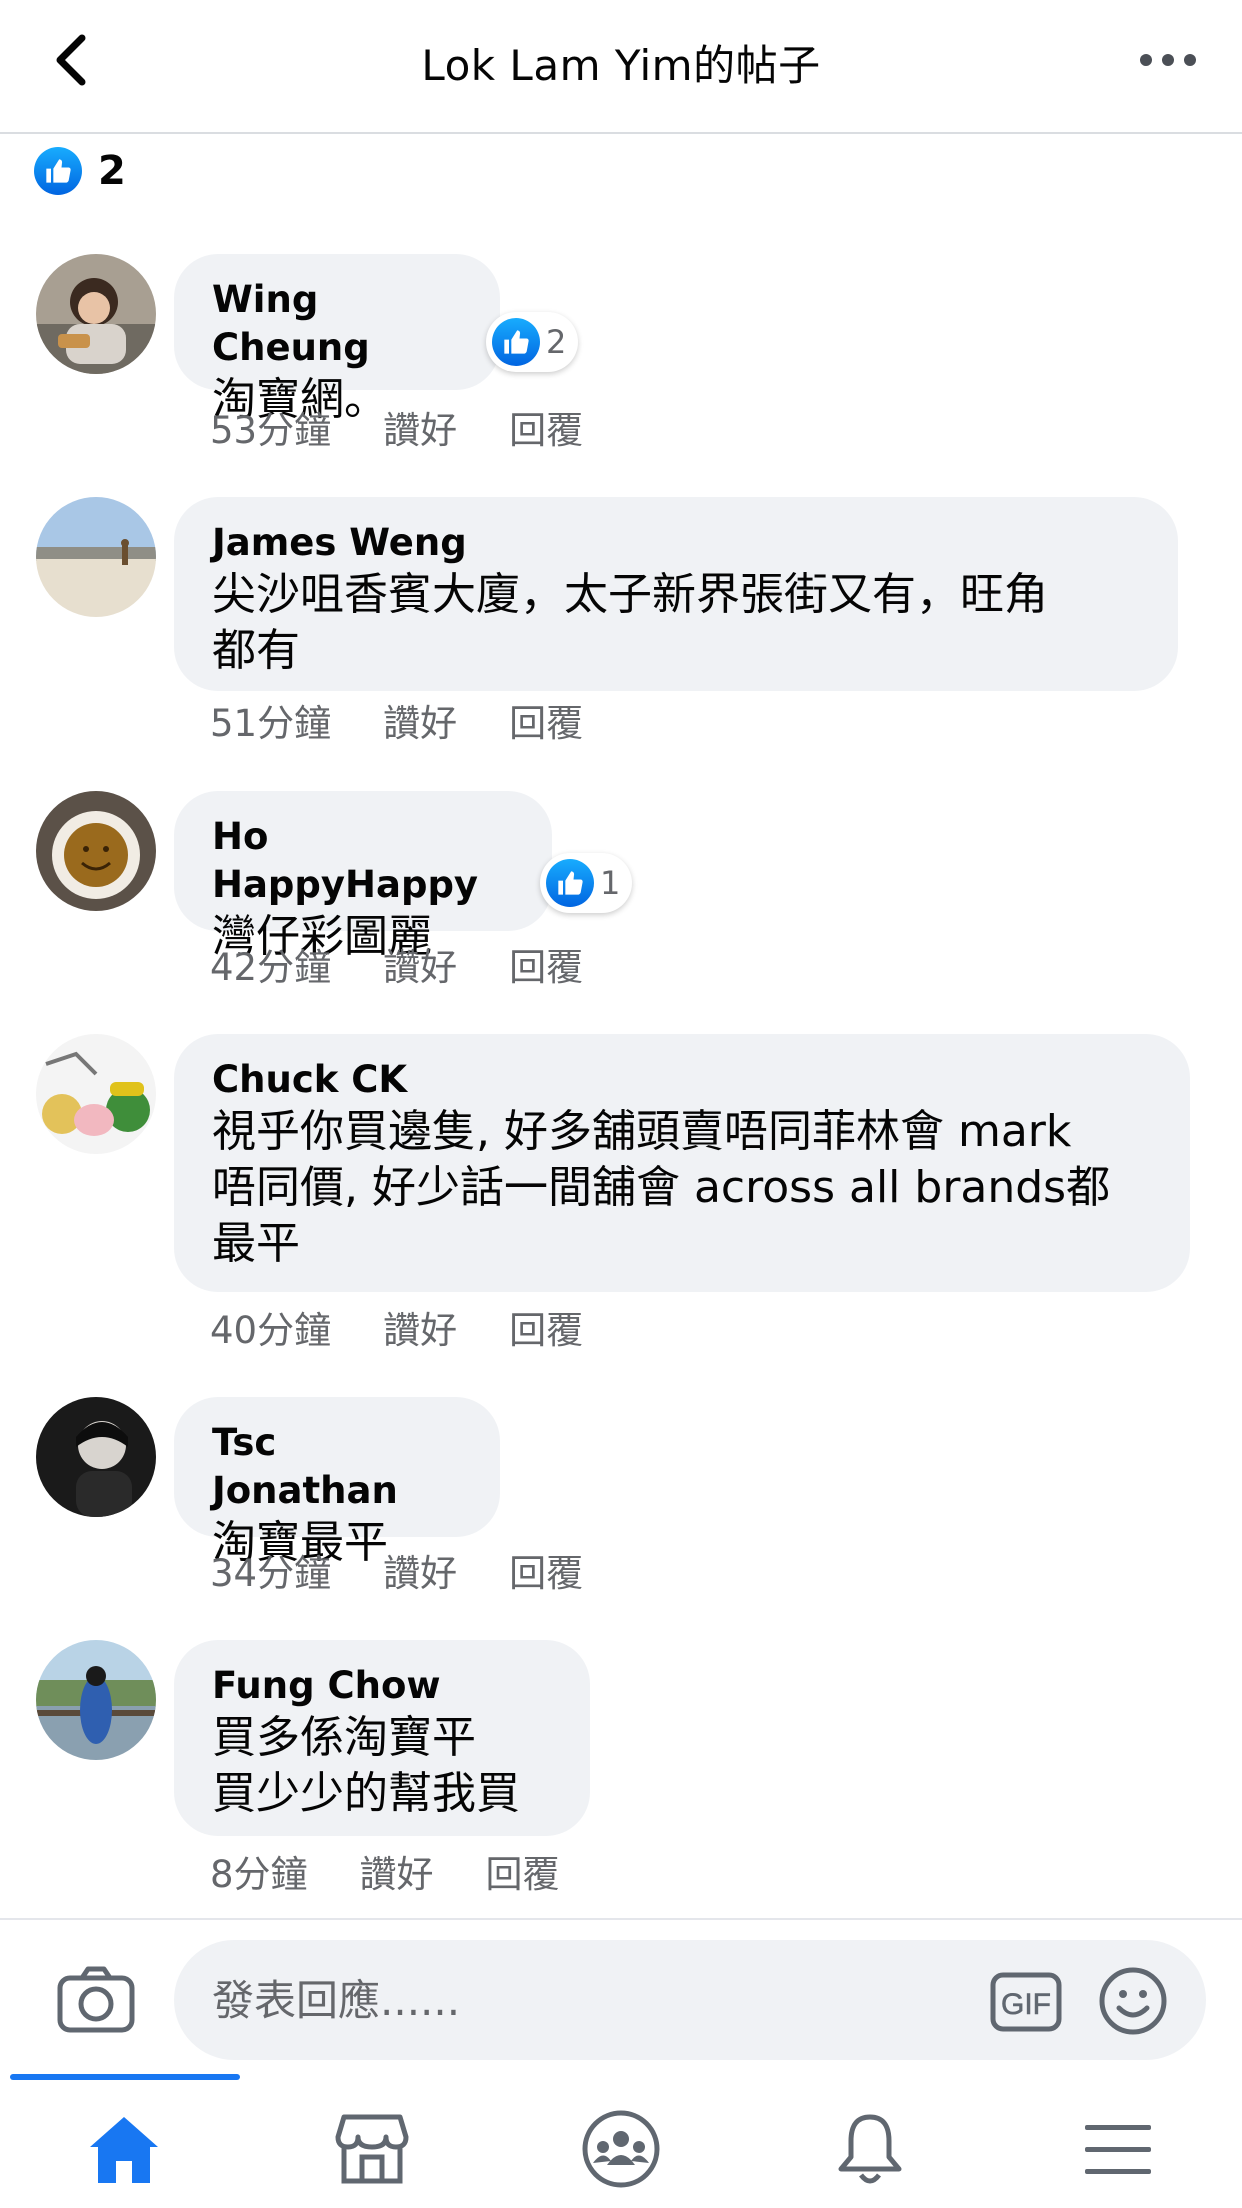 The height and width of the screenshot is (2208, 1242). Describe the element at coordinates (270, 964) in the screenshot. I see `comment-time: 42分鐘` at that location.